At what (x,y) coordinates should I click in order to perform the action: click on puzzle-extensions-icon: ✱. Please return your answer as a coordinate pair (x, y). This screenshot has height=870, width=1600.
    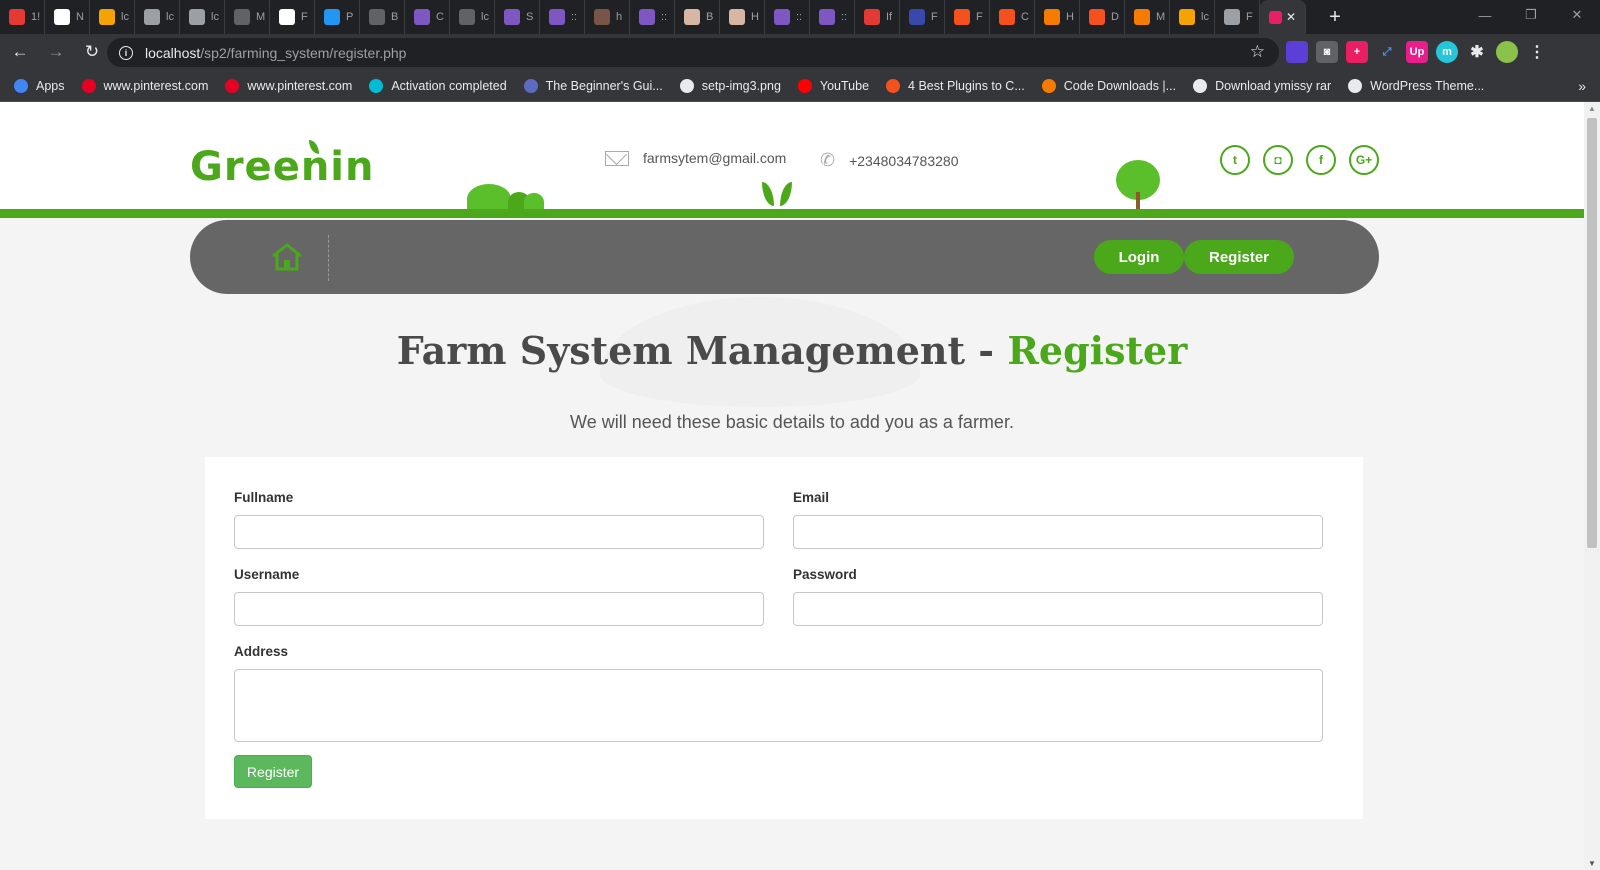
    Looking at the image, I should click on (1477, 52).